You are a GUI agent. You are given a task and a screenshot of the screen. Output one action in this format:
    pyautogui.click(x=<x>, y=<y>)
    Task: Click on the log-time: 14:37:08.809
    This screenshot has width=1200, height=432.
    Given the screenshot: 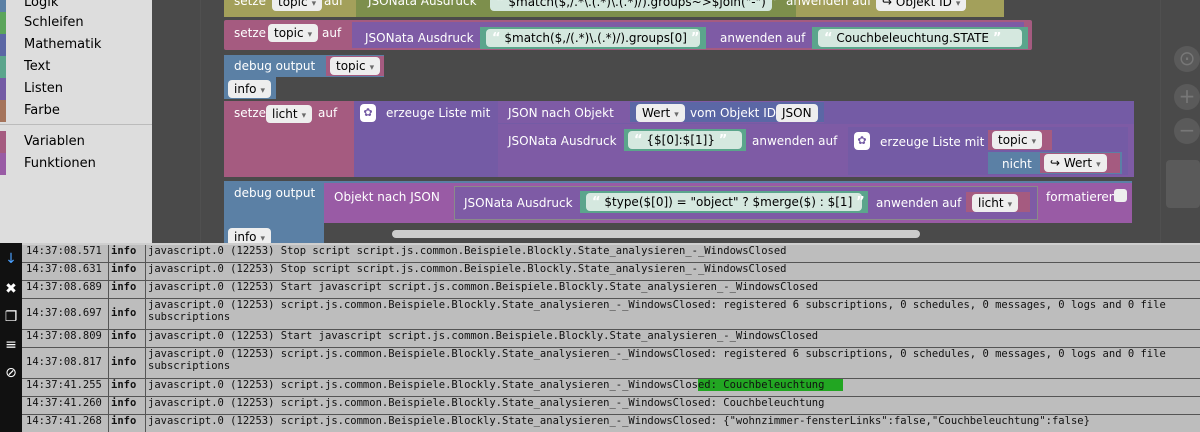 What is the action you would take?
    pyautogui.click(x=64, y=336)
    